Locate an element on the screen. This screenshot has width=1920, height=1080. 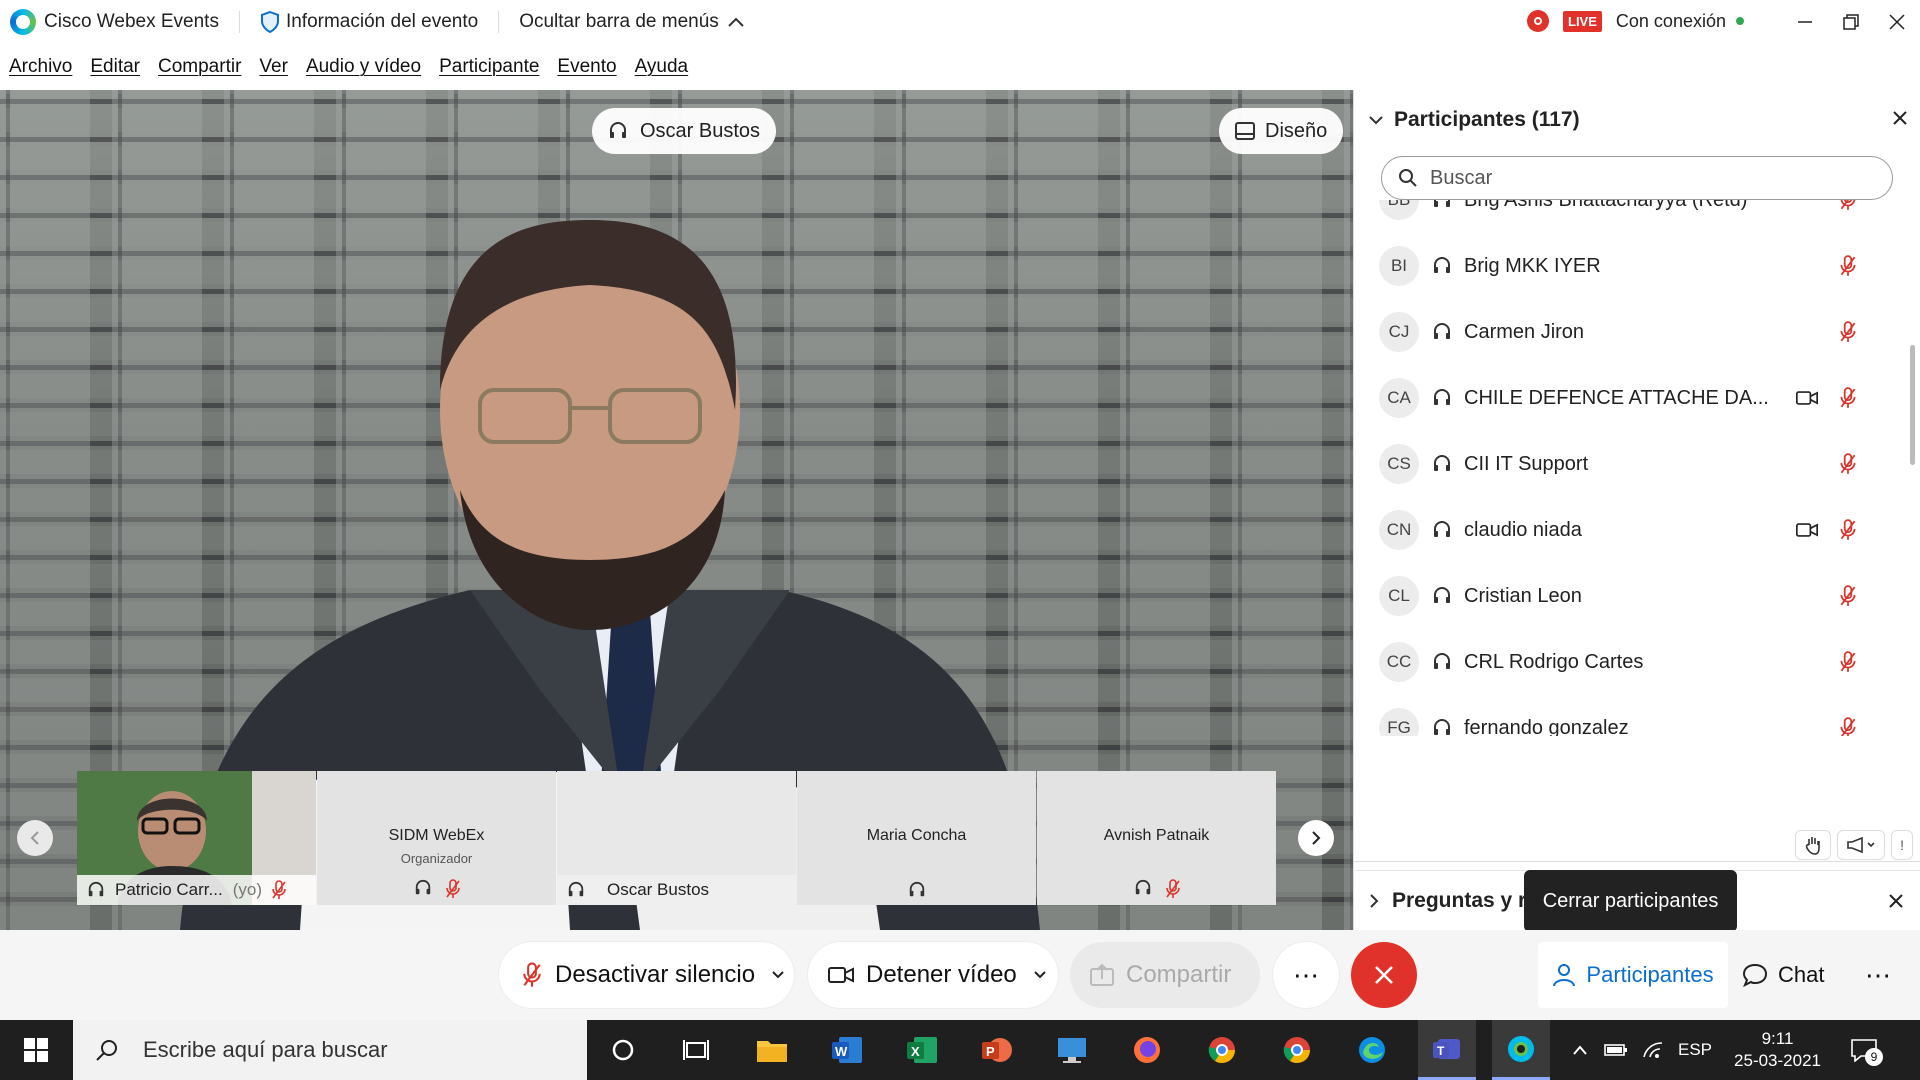
event-info-button: Información del evento is located at coordinates (369, 22).